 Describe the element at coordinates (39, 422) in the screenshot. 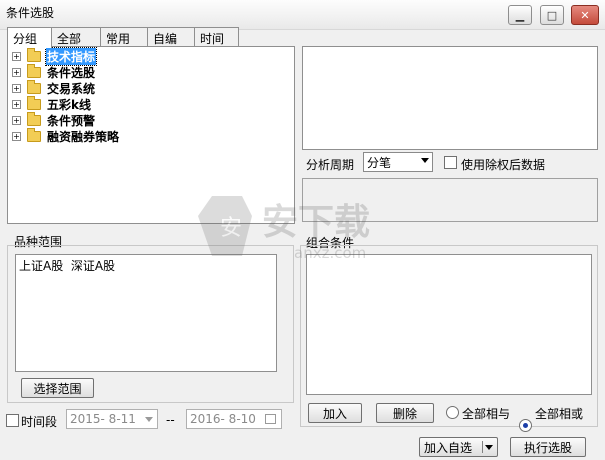

I see `timespan-label: 时间段` at that location.